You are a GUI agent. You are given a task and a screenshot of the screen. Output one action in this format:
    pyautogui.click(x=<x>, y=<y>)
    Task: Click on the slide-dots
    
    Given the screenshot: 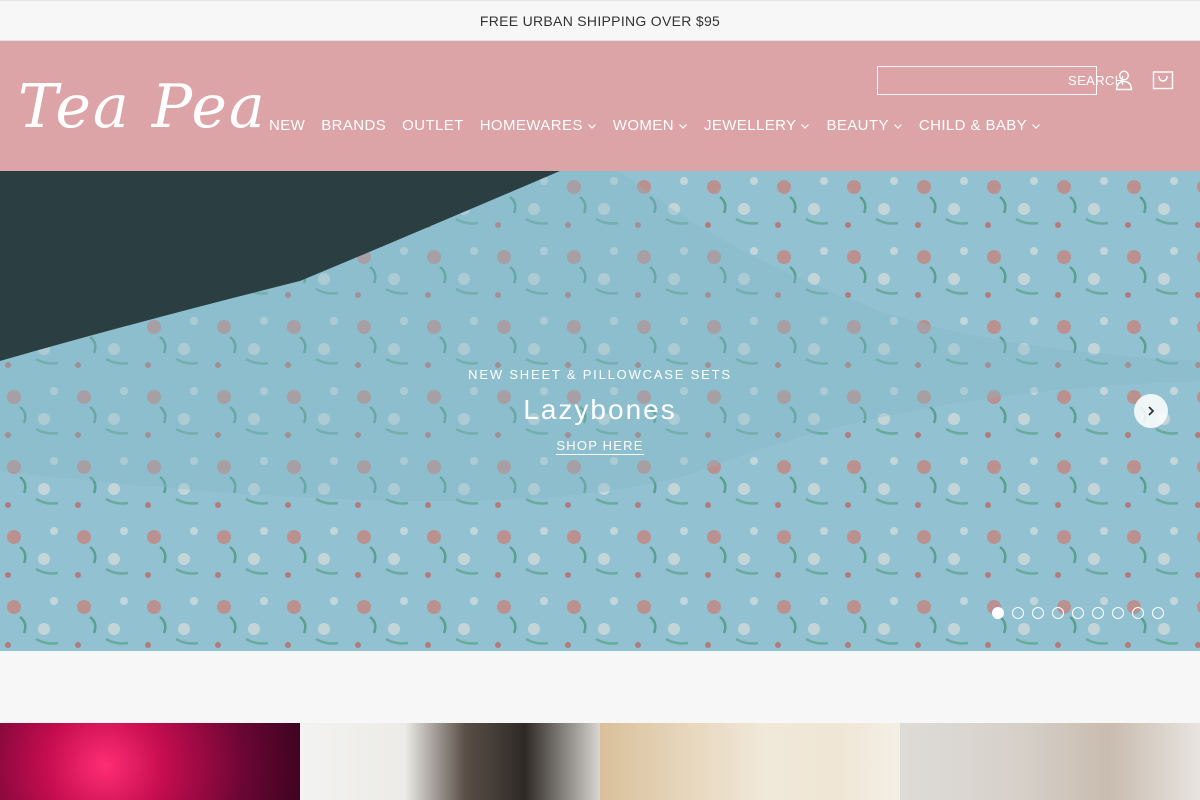 What is the action you would take?
    pyautogui.click(x=1078, y=613)
    